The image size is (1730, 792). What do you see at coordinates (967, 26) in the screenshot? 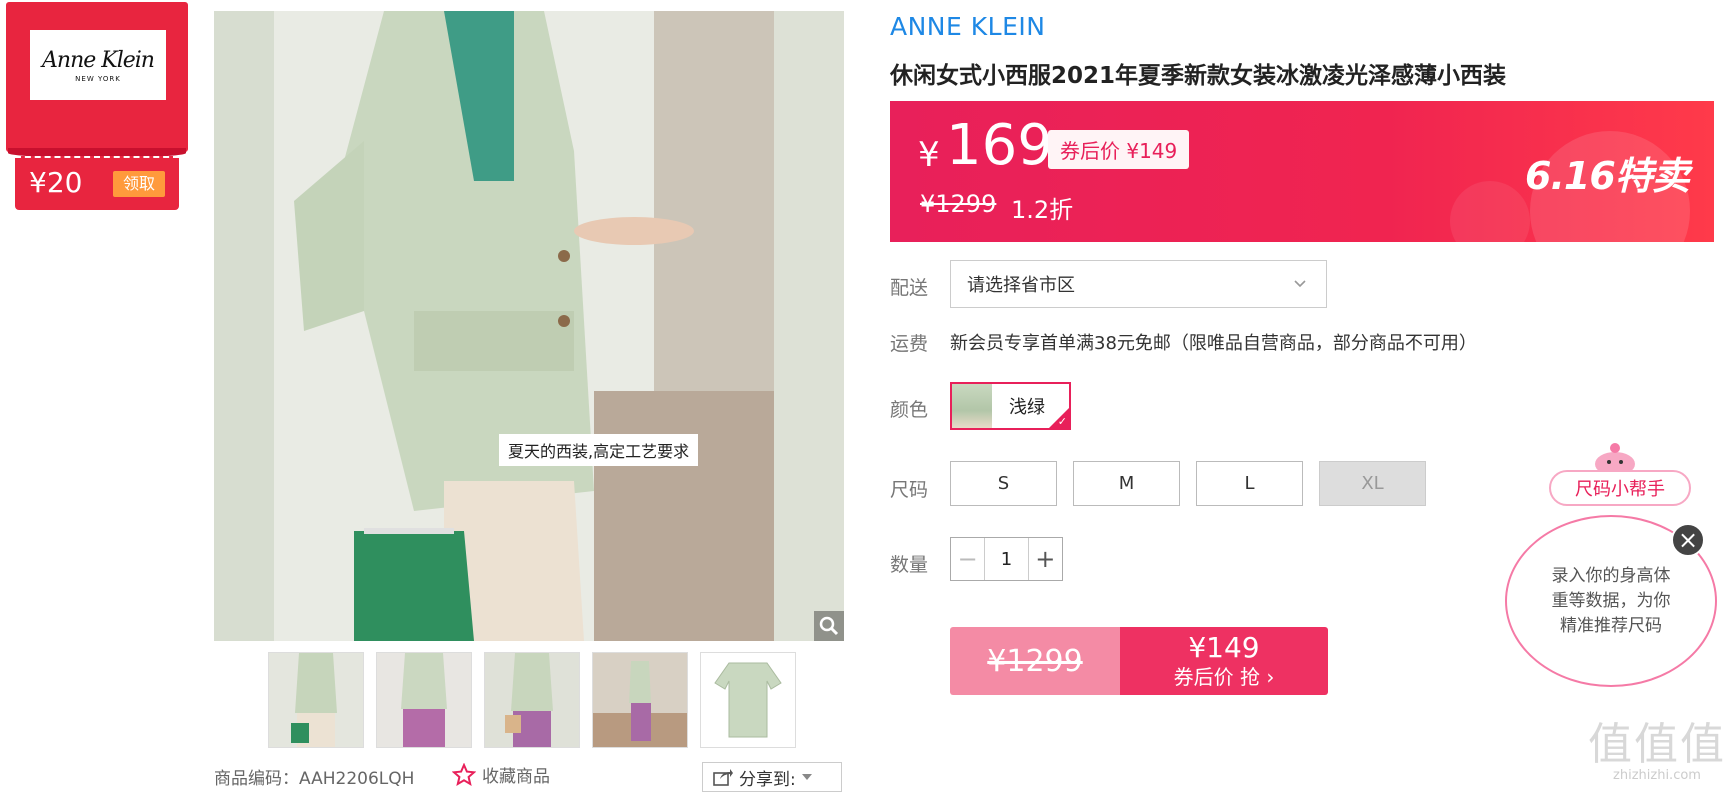
I see `brand-name: ANNE KLEIN` at bounding box center [967, 26].